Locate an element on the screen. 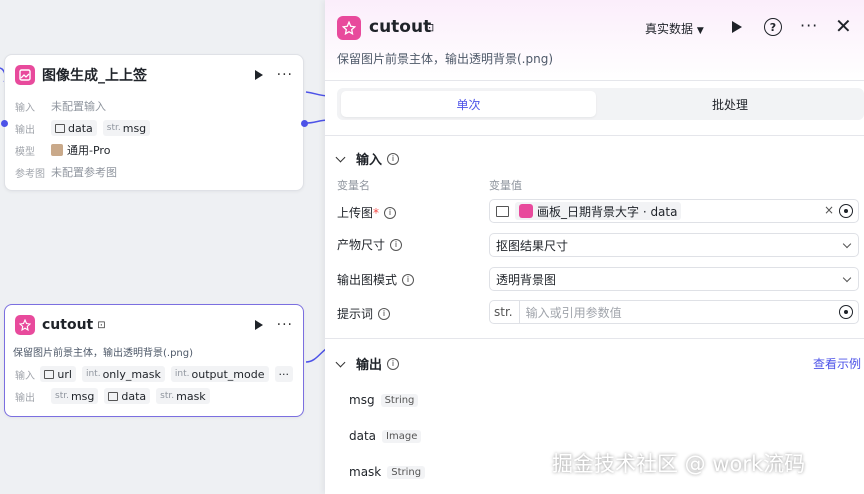 Image resolution: width=864 pixels, height=494 pixels. reference-pill: 画板_日期背景大字 · data is located at coordinates (598, 211).